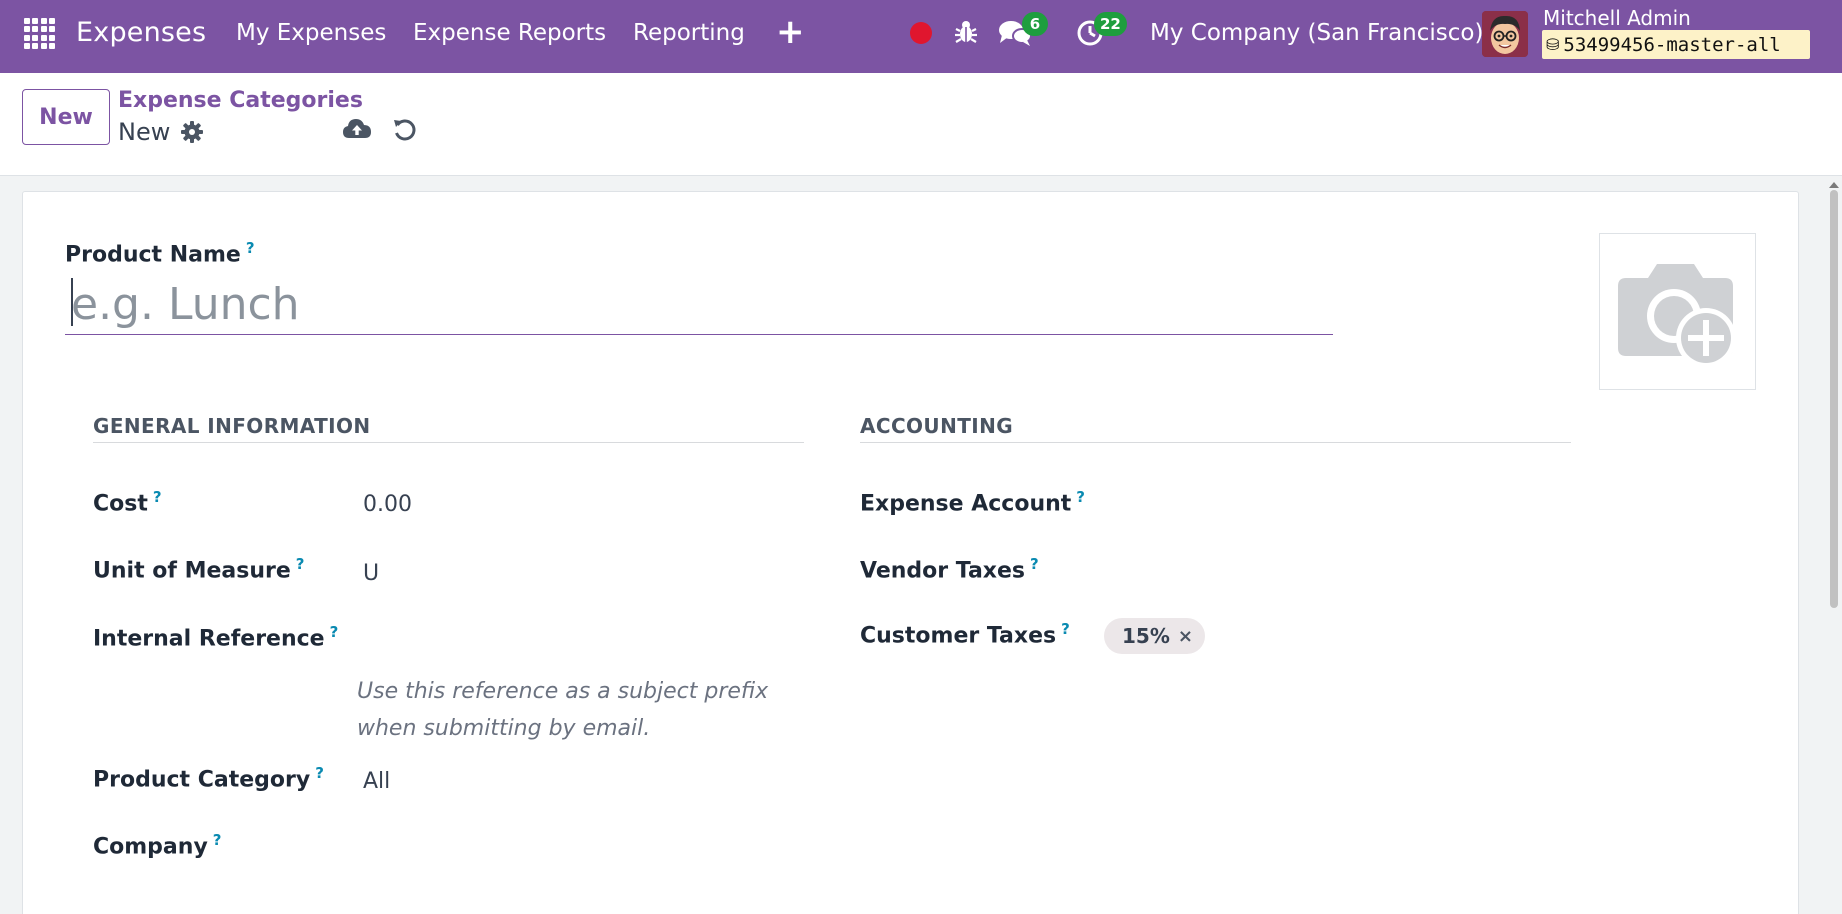 The image size is (1842, 914). I want to click on product-category-field: All, so click(376, 781).